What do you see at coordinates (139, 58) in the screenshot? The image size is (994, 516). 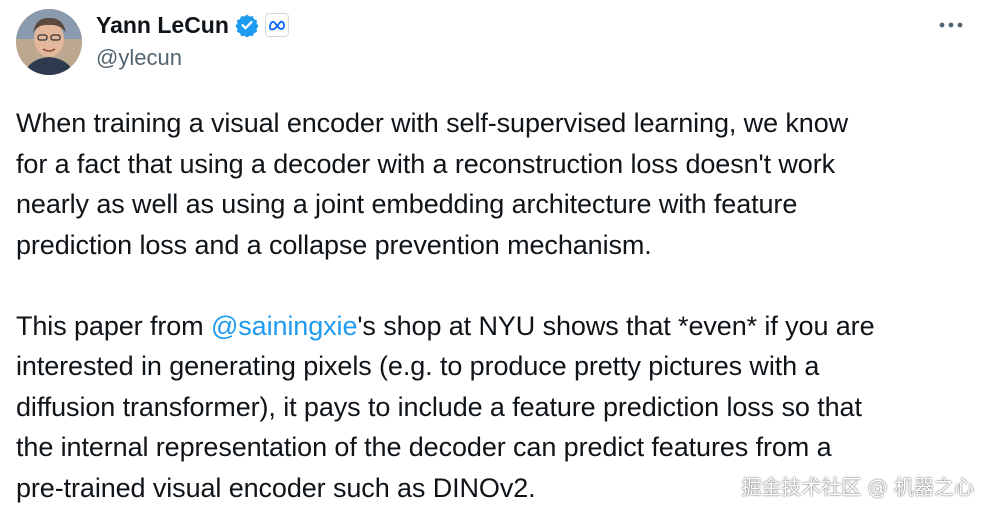 I see `author-handle: @ylecun` at bounding box center [139, 58].